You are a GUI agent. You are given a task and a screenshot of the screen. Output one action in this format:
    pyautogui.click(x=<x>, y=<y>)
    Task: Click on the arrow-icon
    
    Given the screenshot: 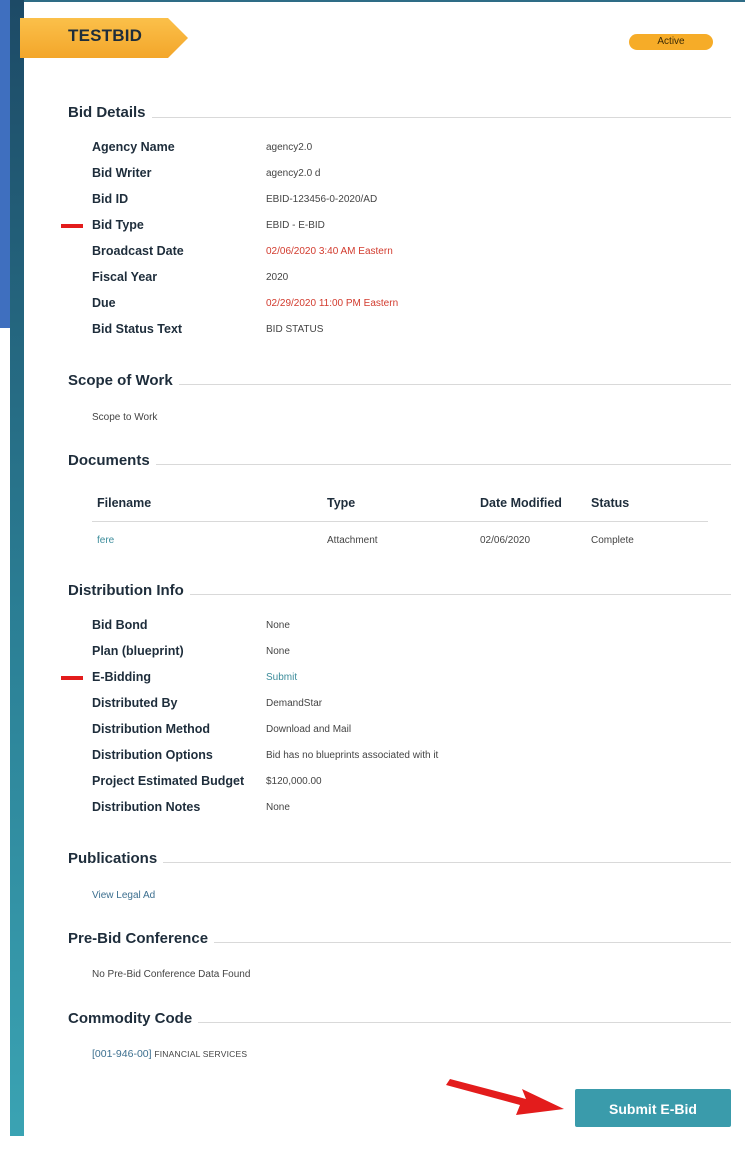 What is the action you would take?
    pyautogui.click(x=505, y=1097)
    